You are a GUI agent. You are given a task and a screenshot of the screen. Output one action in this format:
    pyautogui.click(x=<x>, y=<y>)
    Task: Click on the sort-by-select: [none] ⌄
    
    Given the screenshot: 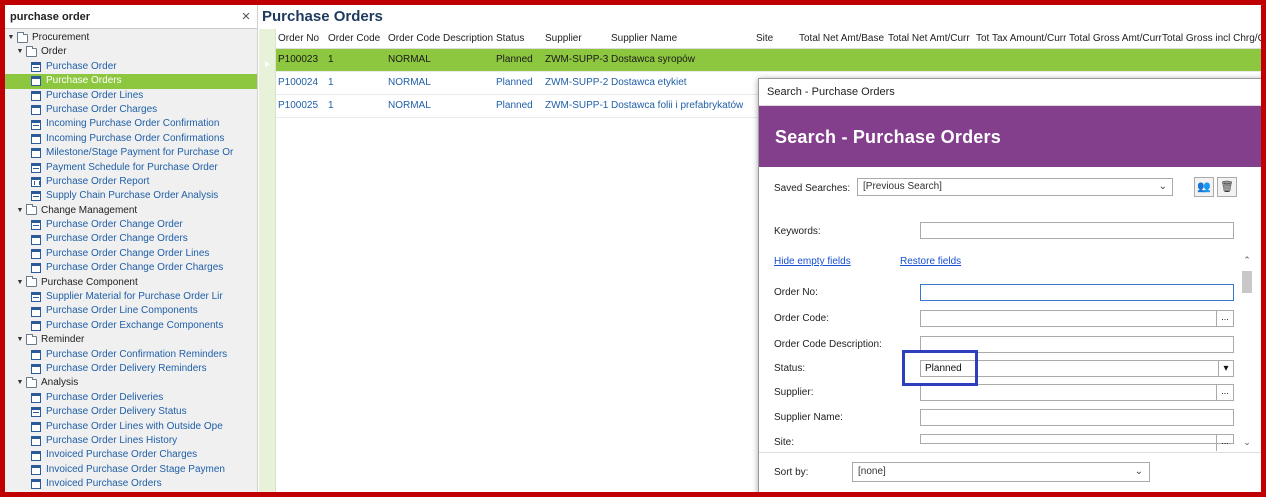 What is the action you would take?
    pyautogui.click(x=1001, y=472)
    